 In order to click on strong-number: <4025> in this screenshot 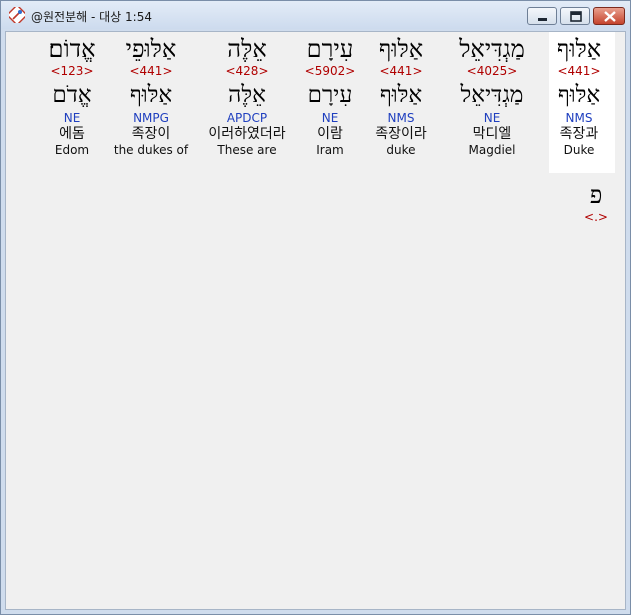, I will do `click(492, 71)`.